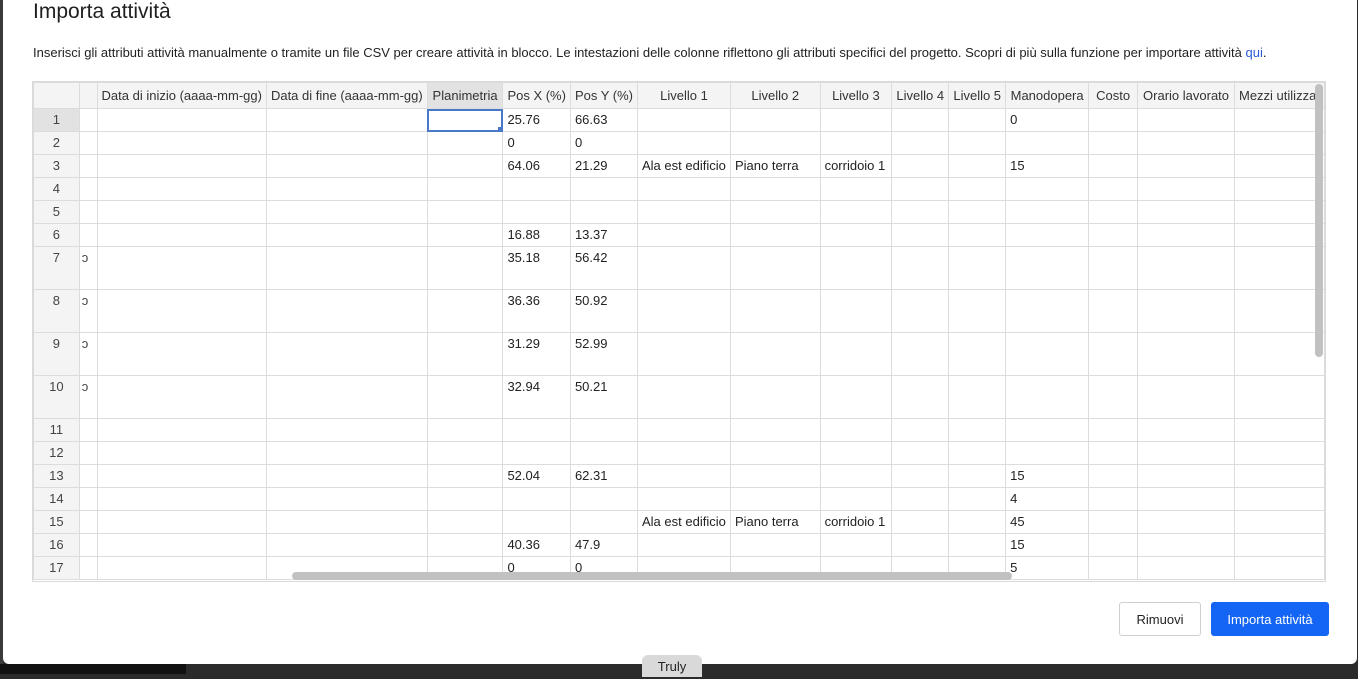 Image resolution: width=1358 pixels, height=679 pixels. I want to click on row-number: 8, so click(56, 311).